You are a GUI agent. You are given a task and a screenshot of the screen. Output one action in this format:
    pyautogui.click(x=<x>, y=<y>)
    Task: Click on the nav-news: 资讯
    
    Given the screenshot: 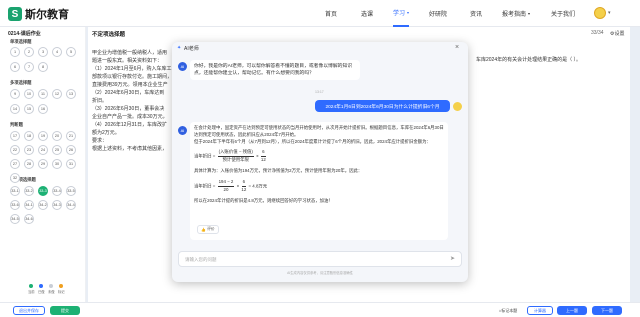 What is the action you would take?
    pyautogui.click(x=476, y=13)
    